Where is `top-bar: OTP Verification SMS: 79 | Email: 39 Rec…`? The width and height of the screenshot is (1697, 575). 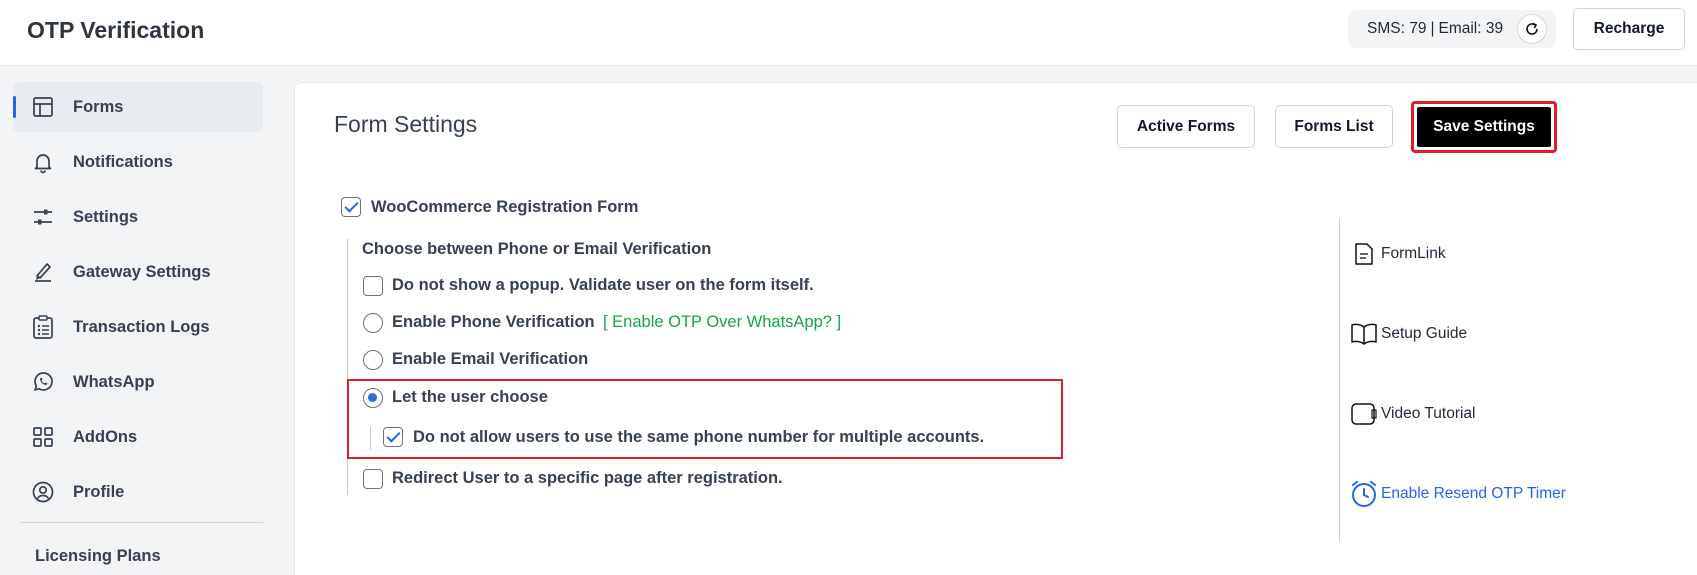 top-bar: OTP Verification SMS: 79 | Email: 39 Rec… is located at coordinates (848, 33).